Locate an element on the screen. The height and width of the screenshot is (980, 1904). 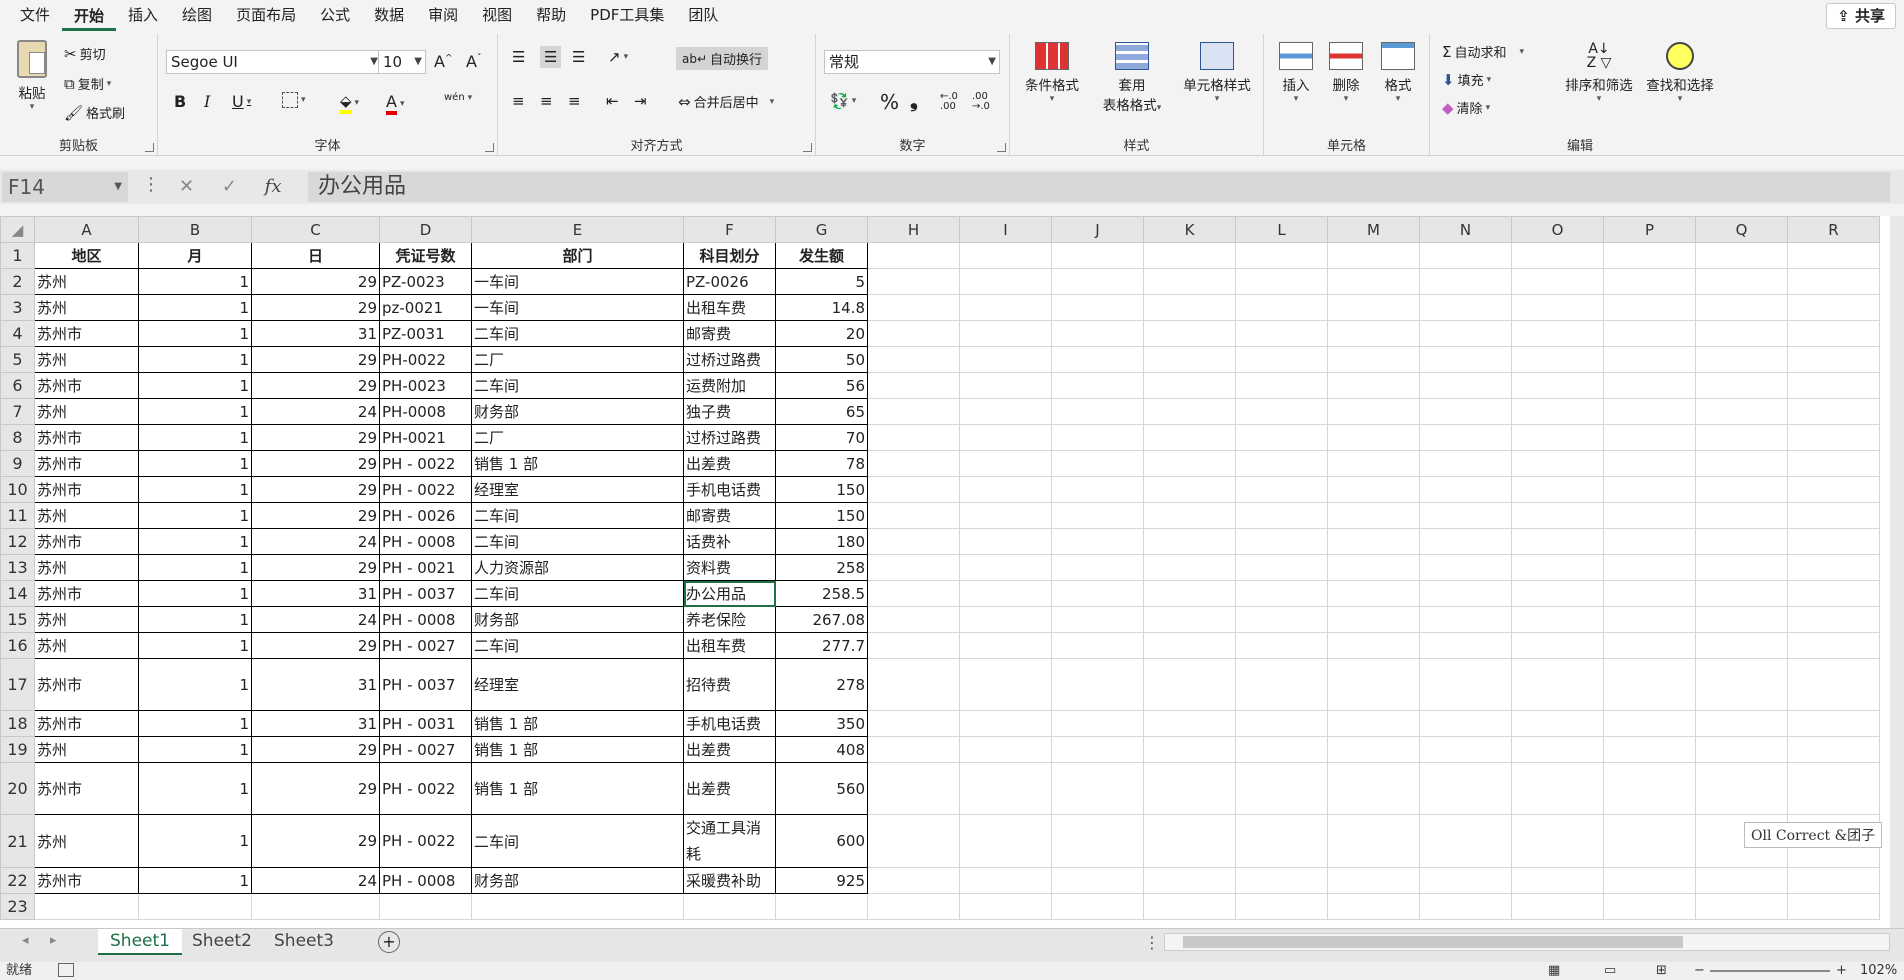
cell: PH-0008 is located at coordinates (425, 411).